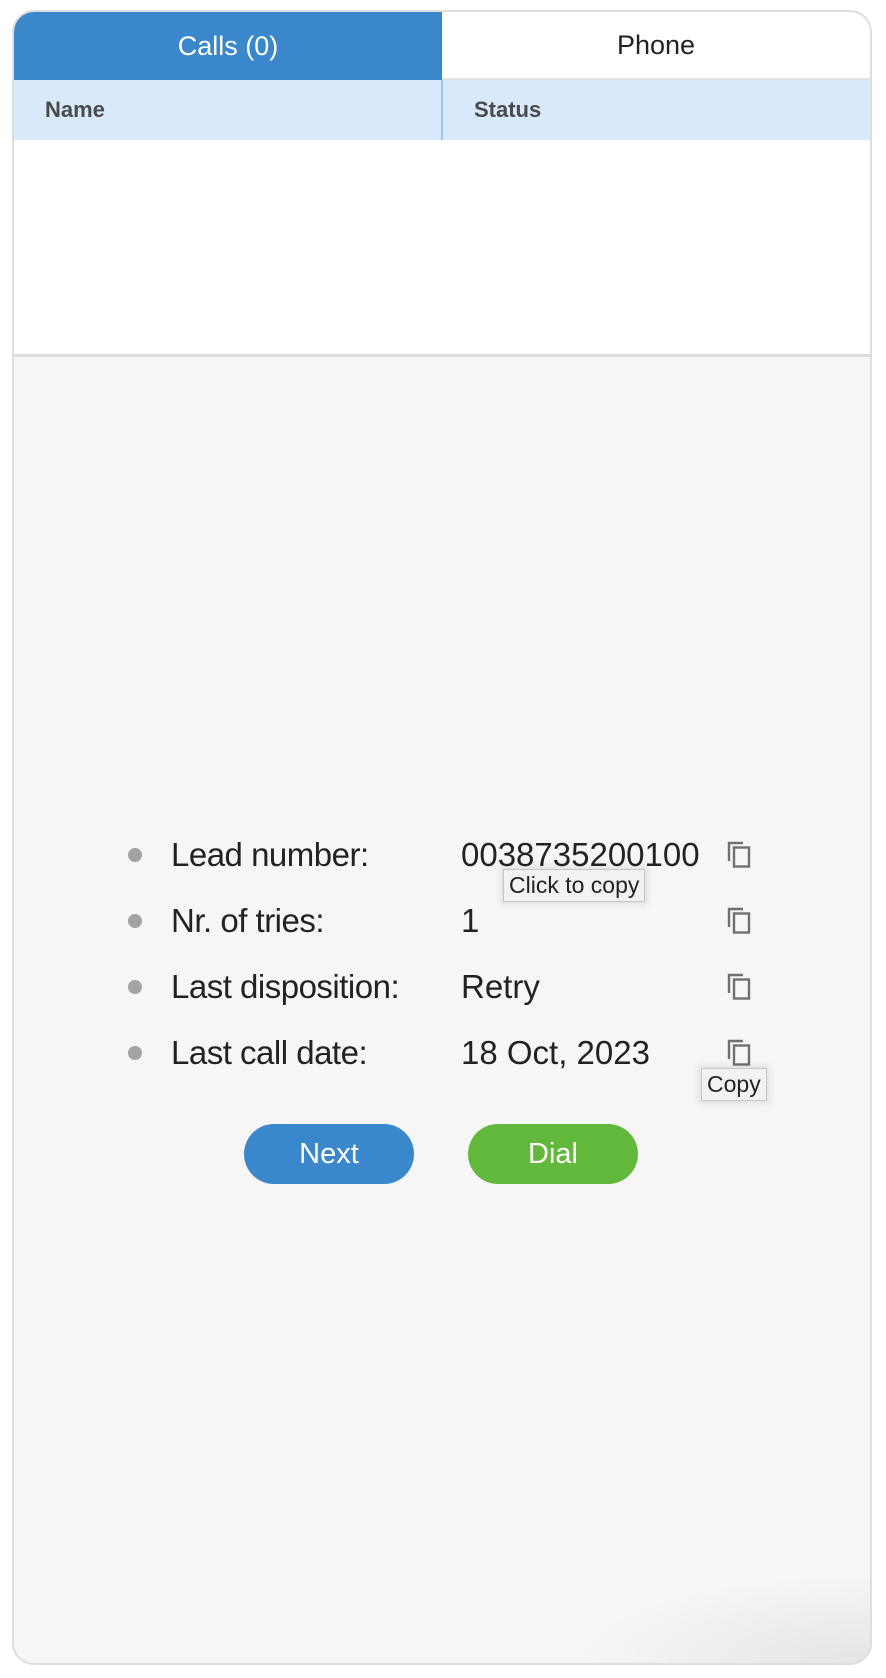 The image size is (886, 1678). What do you see at coordinates (500, 986) in the screenshot?
I see `disposition-value: Retry` at bounding box center [500, 986].